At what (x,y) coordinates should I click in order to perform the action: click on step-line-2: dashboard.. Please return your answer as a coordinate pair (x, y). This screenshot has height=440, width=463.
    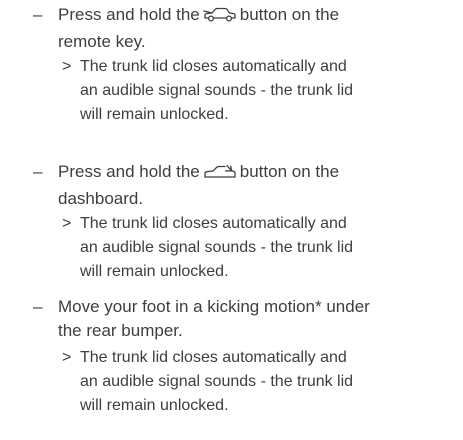
    Looking at the image, I should click on (101, 198).